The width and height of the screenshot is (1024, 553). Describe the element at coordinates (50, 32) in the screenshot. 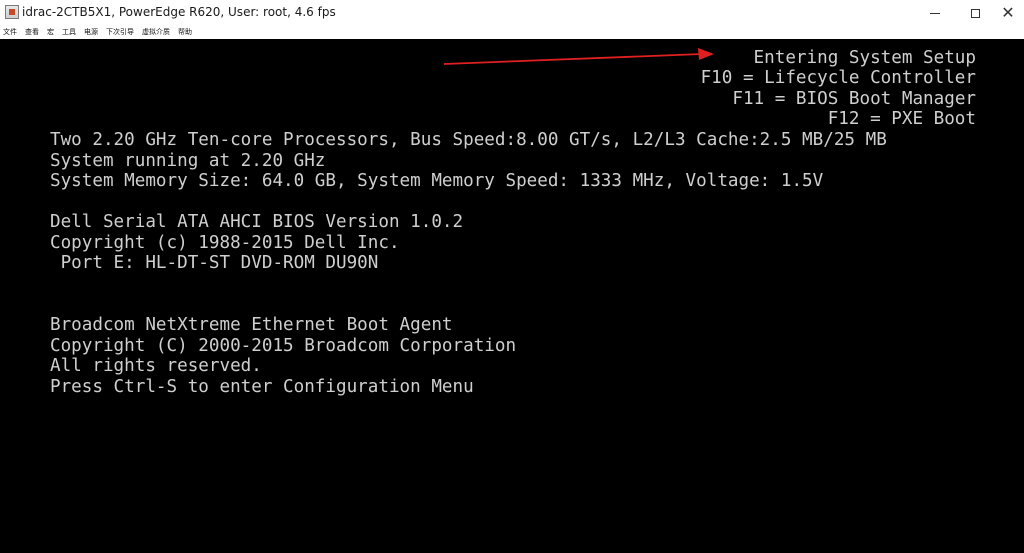

I see `menu-macros: 宏` at that location.